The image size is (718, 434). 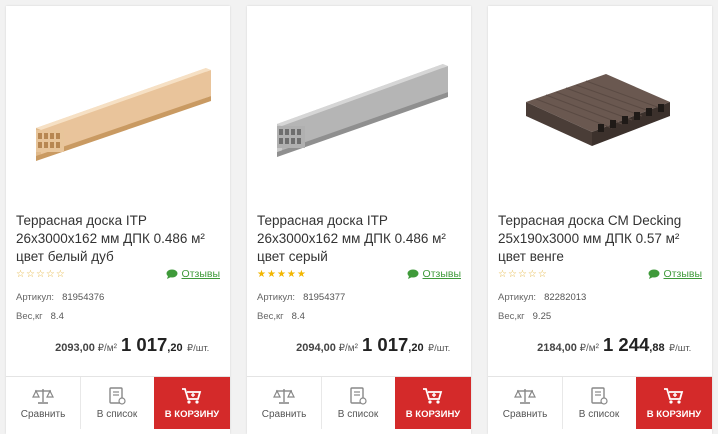 What do you see at coordinates (565, 297) in the screenshot?
I see `article-value: 82282013` at bounding box center [565, 297].